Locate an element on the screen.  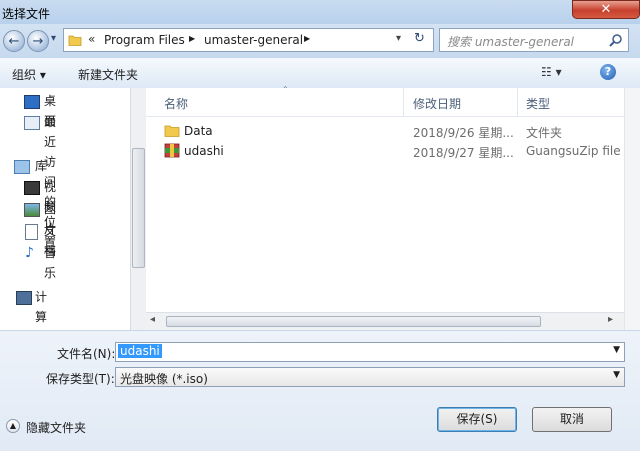
sidebar-item-label: 音乐 is located at coordinates (50, 263).